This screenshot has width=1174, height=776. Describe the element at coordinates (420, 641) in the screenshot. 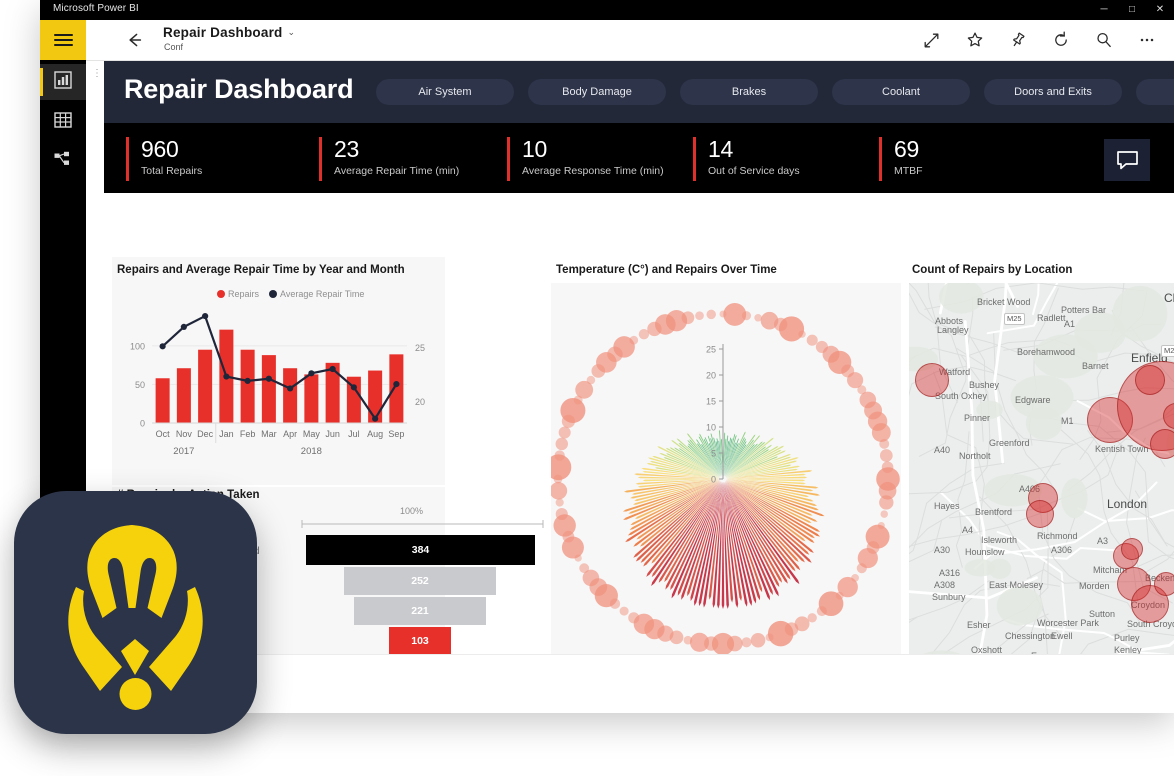

I see `funnel-bar-4: 103` at that location.